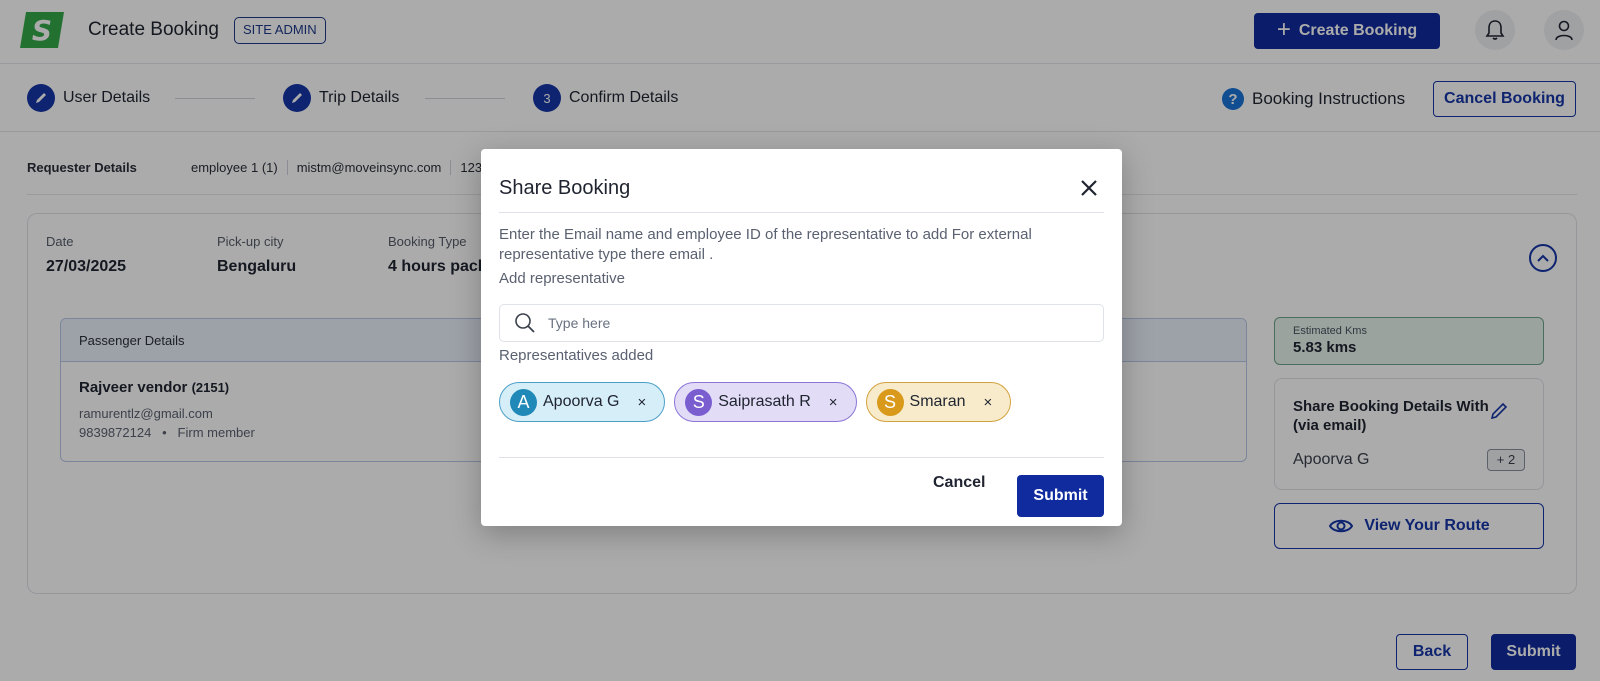  Describe the element at coordinates (1089, 188) in the screenshot. I see `close-icon` at that location.